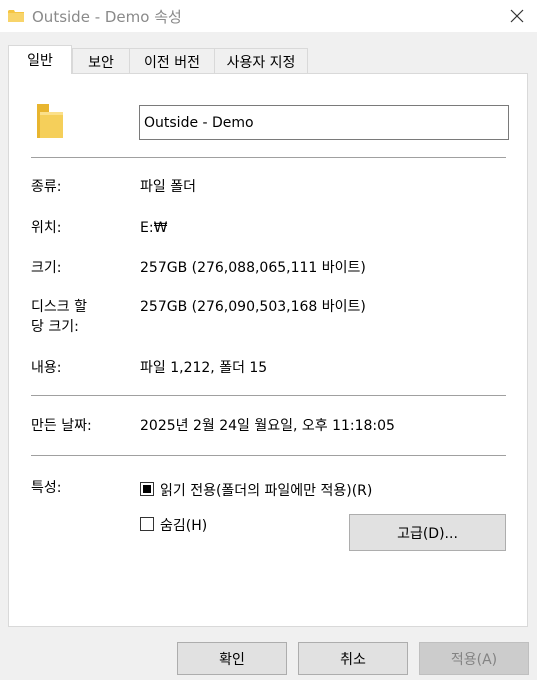 The image size is (537, 680). I want to click on size-on-disk-label-line2: 당 크기:, so click(55, 327).